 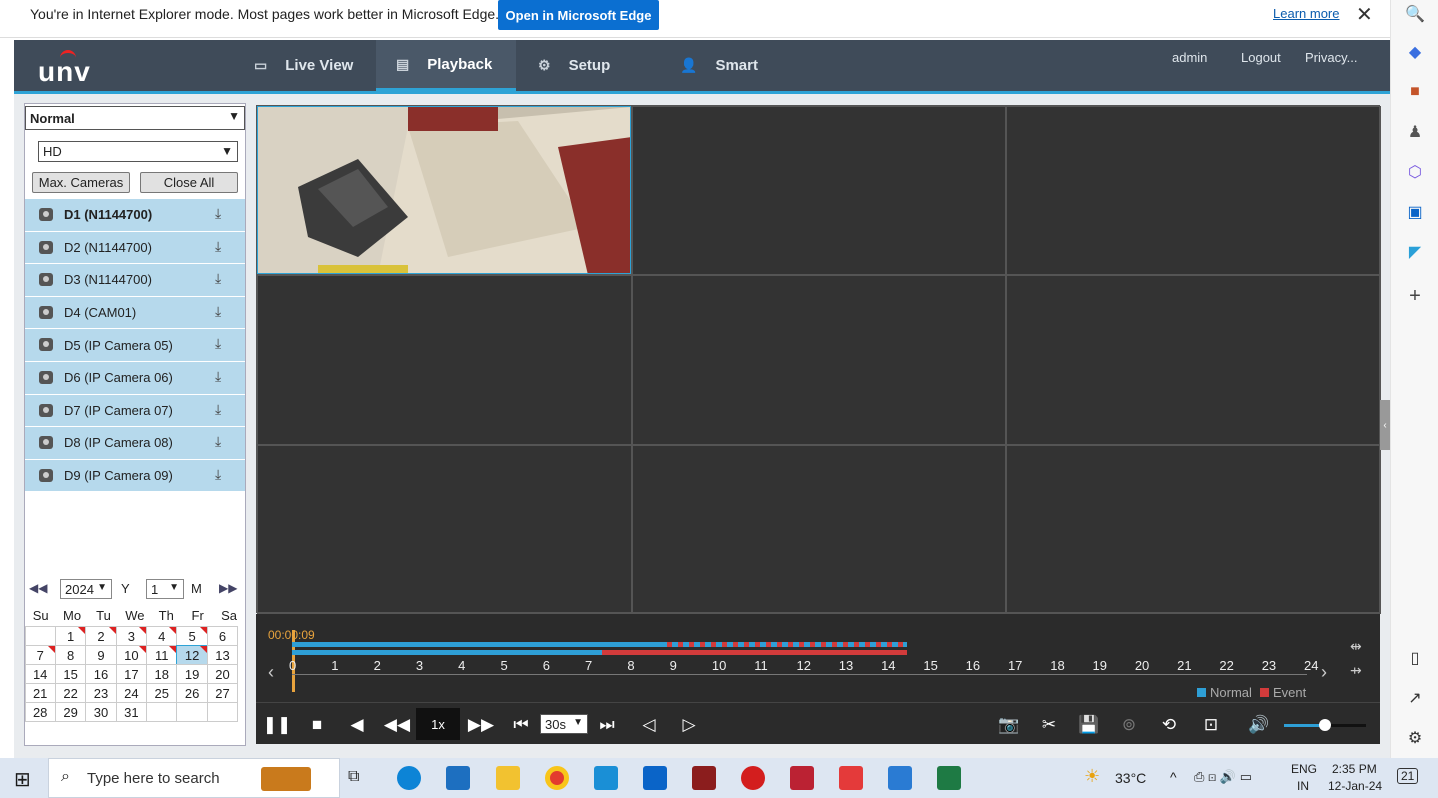 What do you see at coordinates (1356, 670) in the screenshot?
I see `collapse-timeline-icon: ⇸` at bounding box center [1356, 670].